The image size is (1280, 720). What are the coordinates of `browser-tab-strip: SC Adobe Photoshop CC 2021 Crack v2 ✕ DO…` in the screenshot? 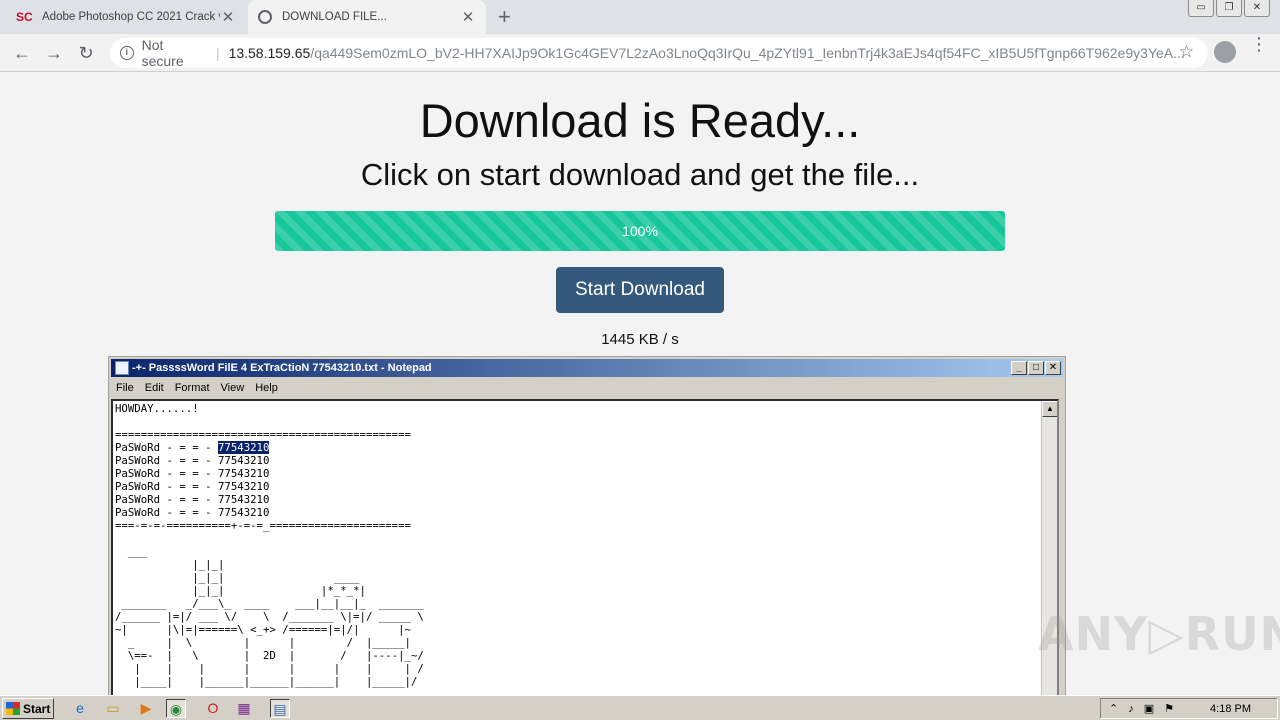 It's located at (640, 17).